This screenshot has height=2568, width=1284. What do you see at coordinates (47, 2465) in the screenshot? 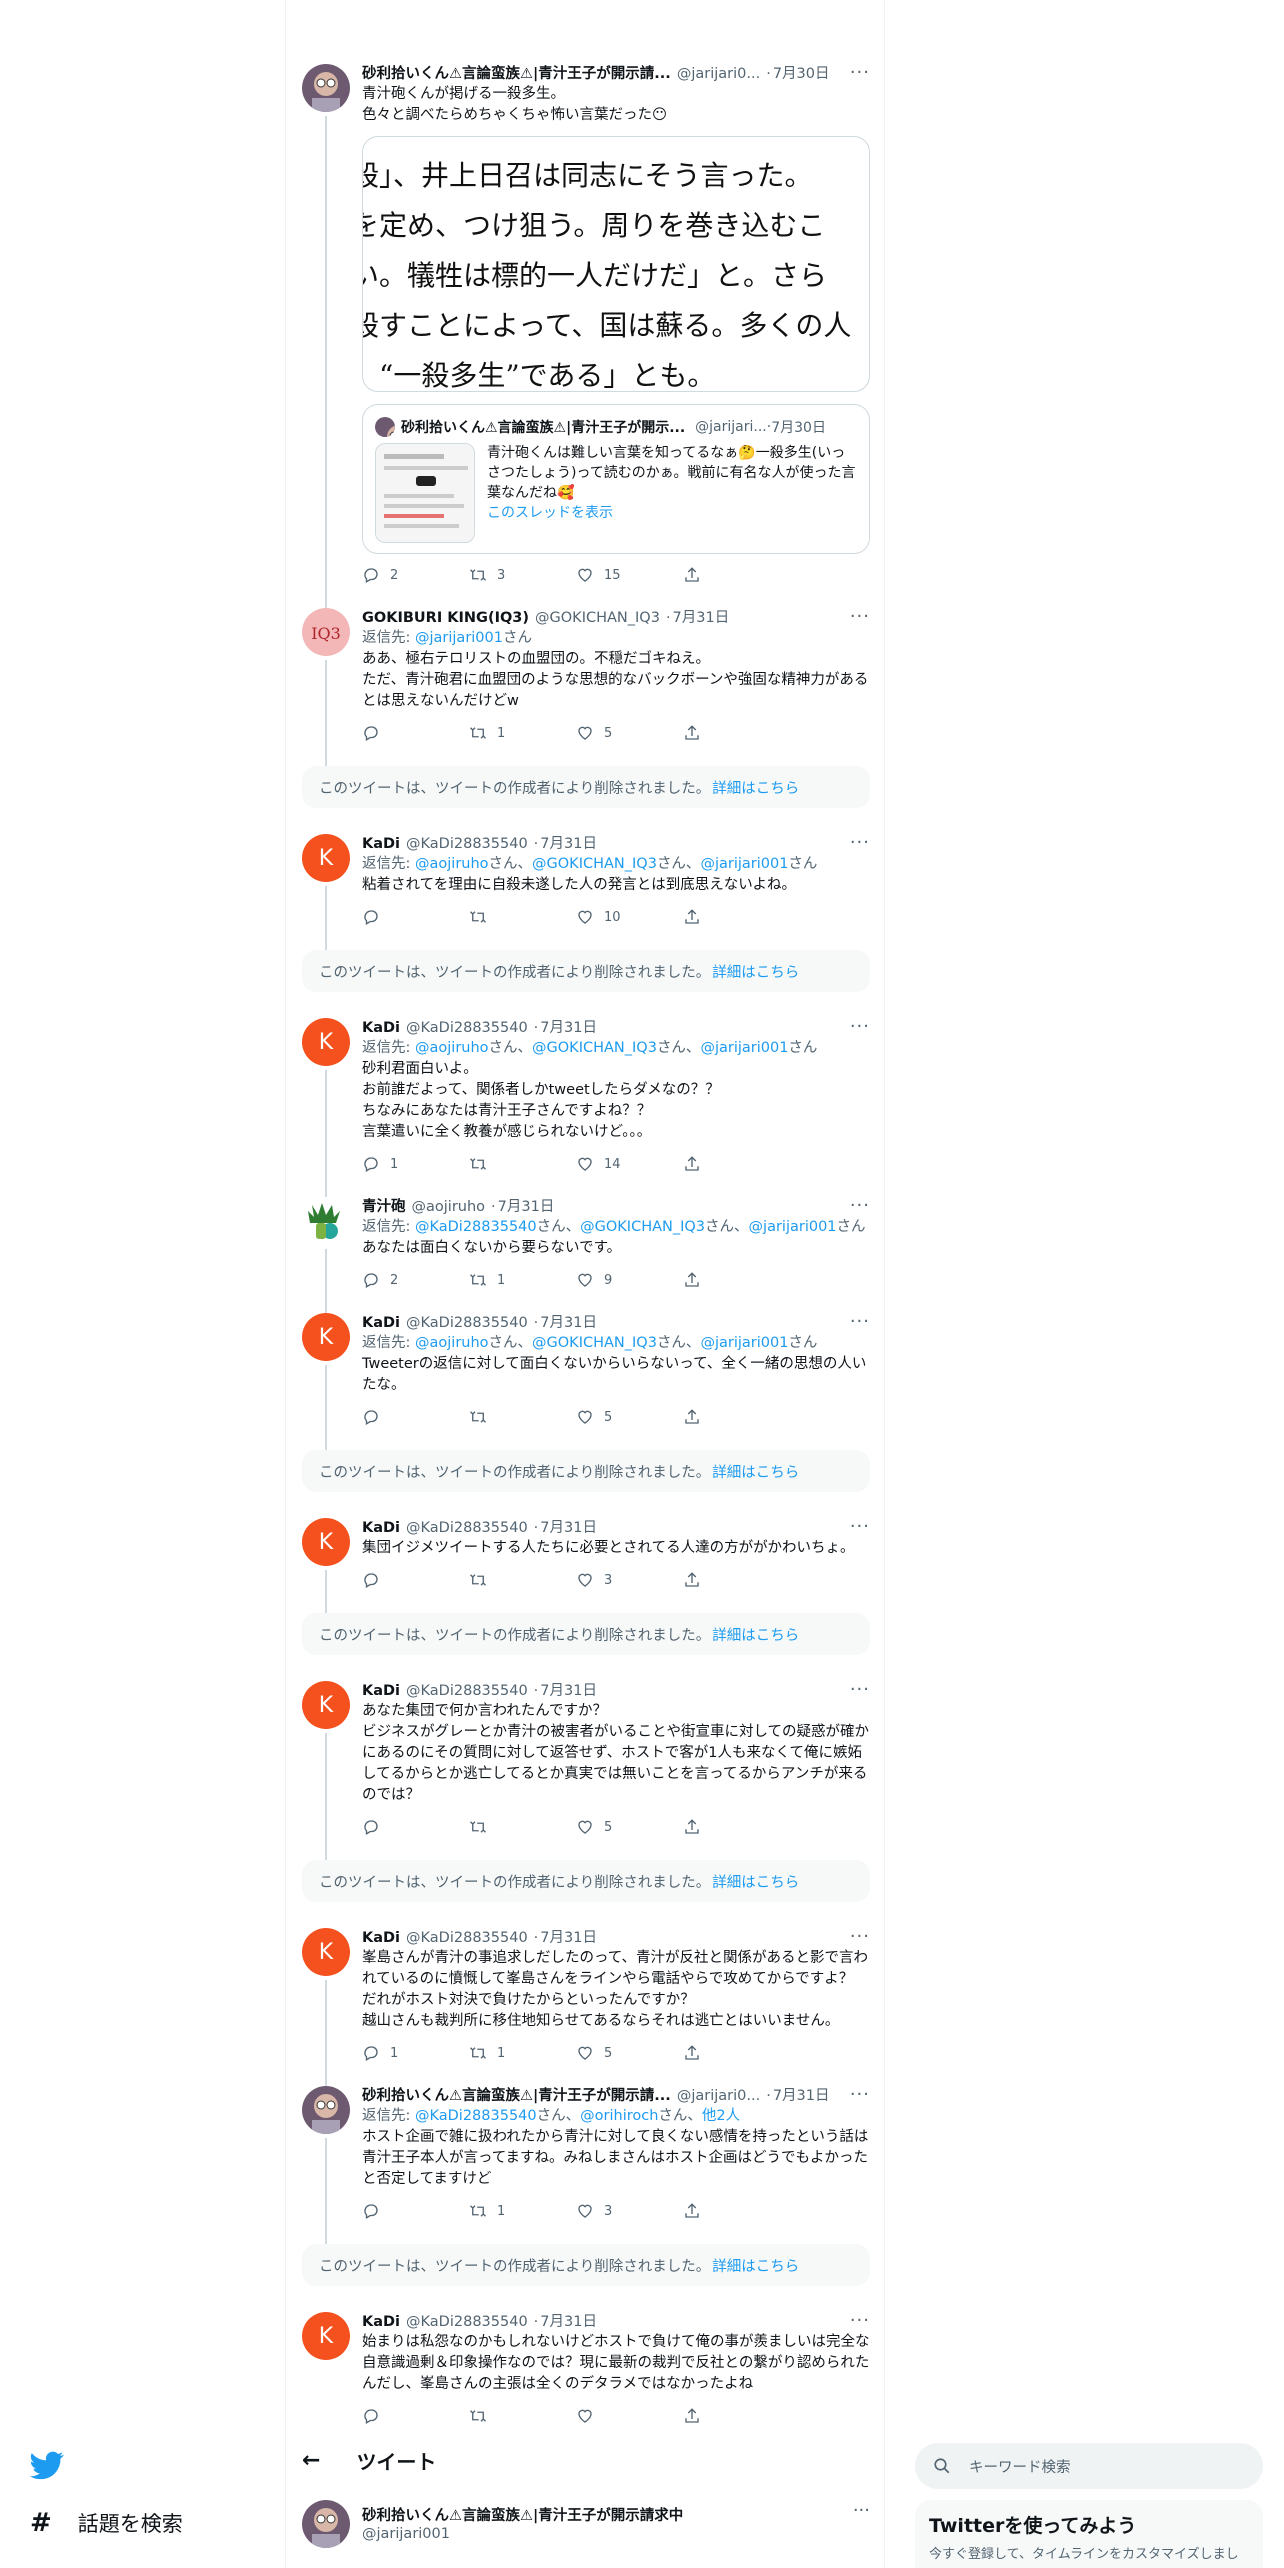
I see `twitter-bird-icon` at bounding box center [47, 2465].